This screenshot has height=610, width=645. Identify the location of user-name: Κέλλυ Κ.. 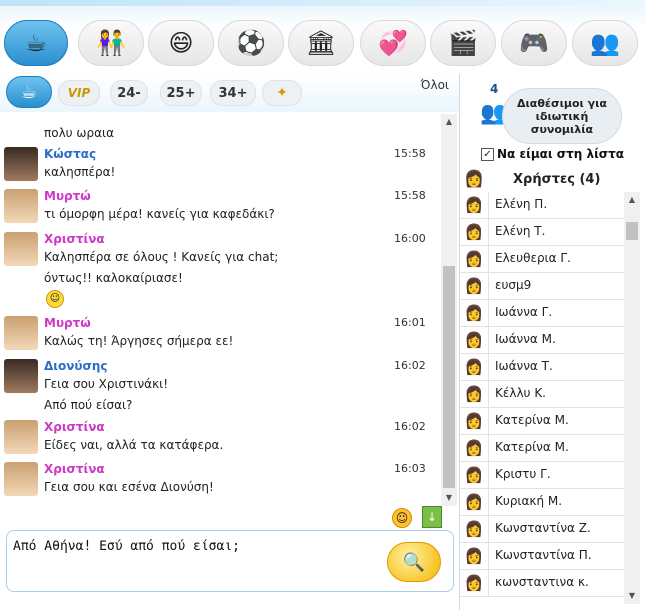
(520, 393).